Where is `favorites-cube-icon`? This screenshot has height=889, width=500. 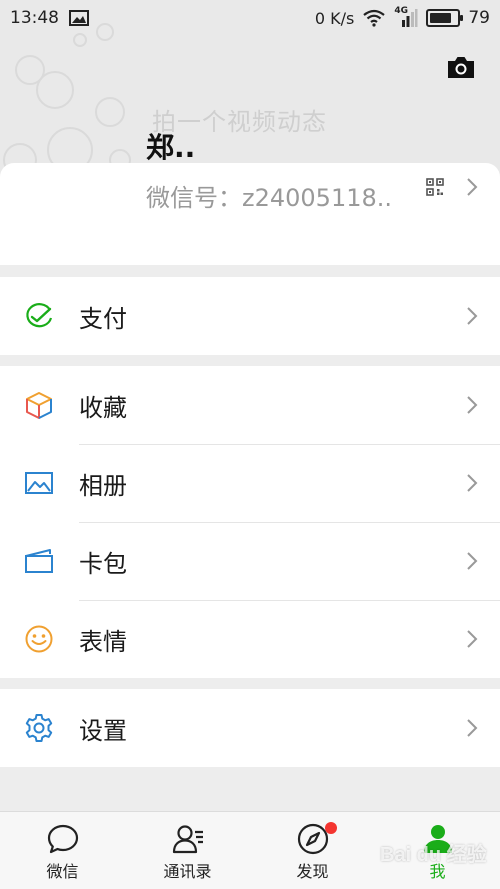
favorites-cube-icon is located at coordinates (39, 405).